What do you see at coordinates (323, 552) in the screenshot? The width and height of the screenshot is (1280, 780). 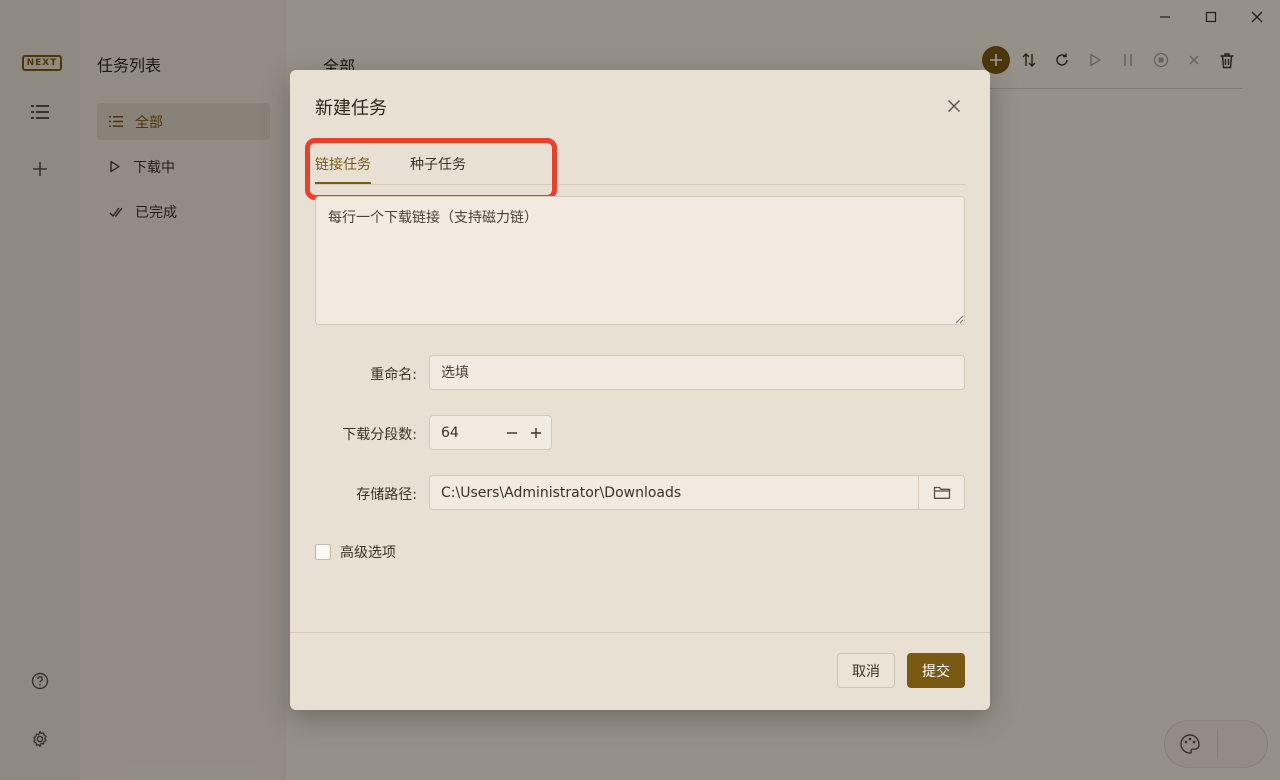 I see `advanced-options-checkbox` at bounding box center [323, 552].